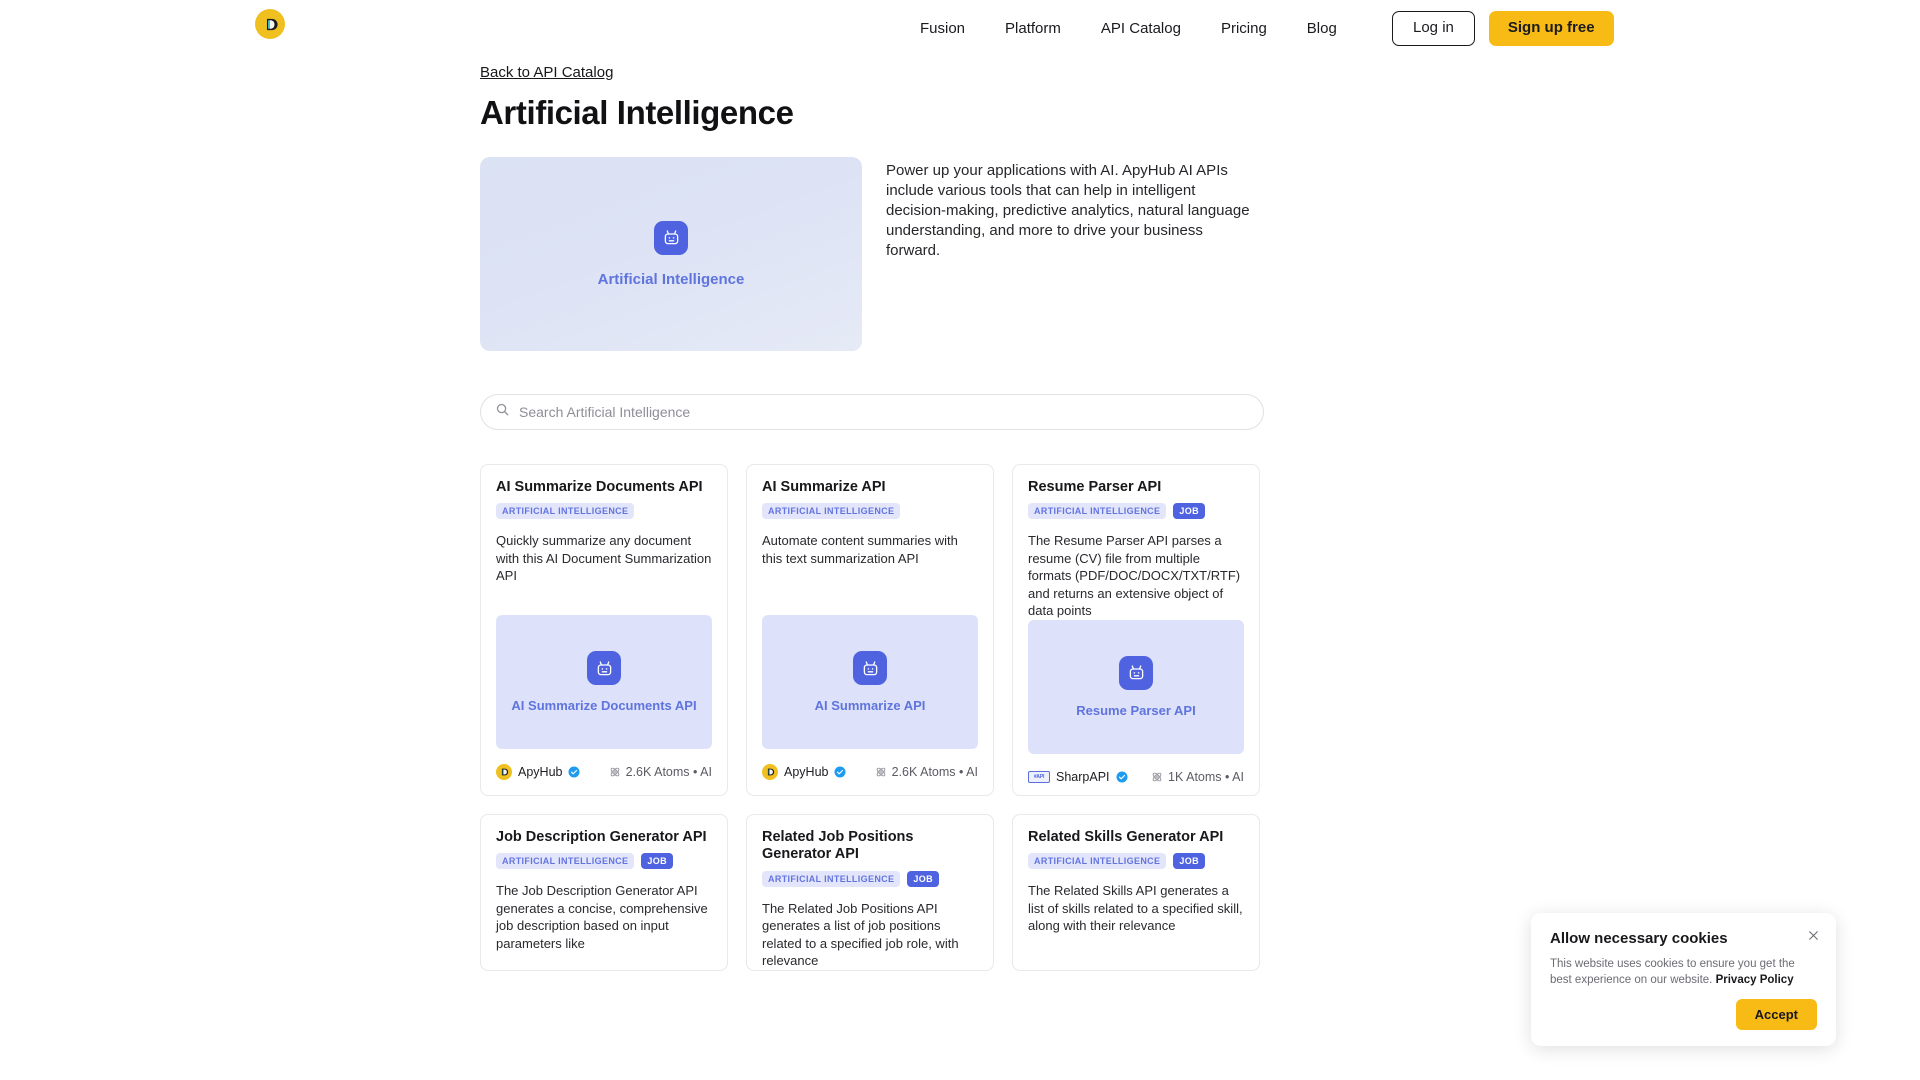  I want to click on apyhub-logo-link, so click(270, 24).